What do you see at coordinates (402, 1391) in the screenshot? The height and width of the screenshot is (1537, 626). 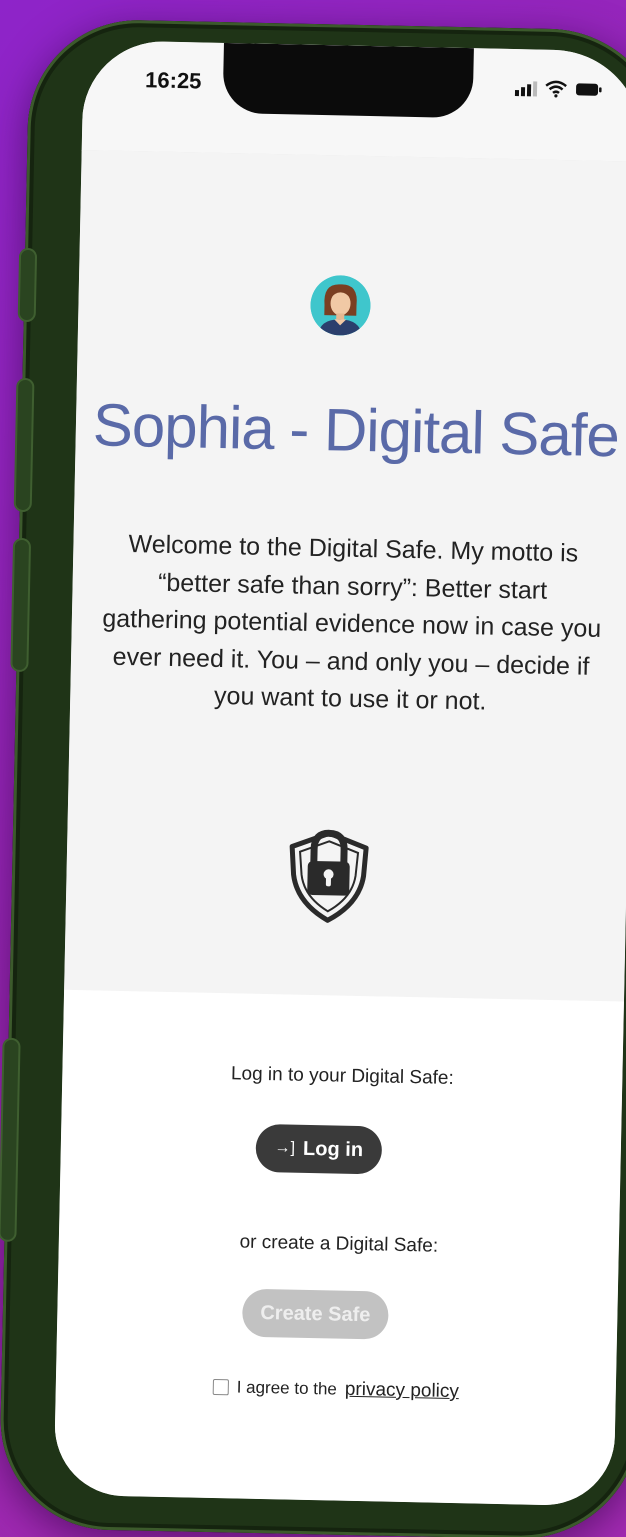 I see `privacy-policy-link: privacy policy` at bounding box center [402, 1391].